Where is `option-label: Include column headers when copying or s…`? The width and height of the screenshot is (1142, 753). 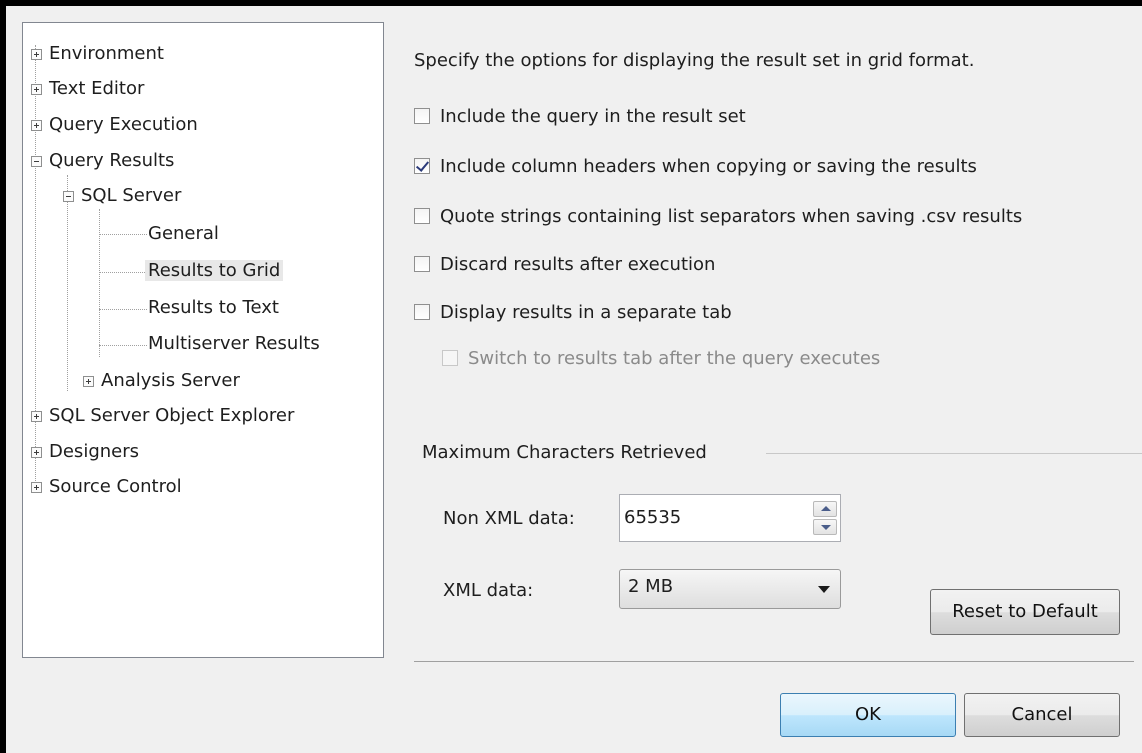 option-label: Include column headers when copying or s… is located at coordinates (708, 166).